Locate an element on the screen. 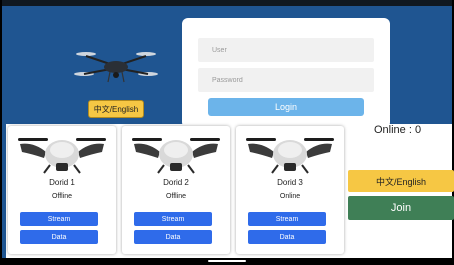 This screenshot has height=265, width=454. login-button: Login is located at coordinates (286, 107).